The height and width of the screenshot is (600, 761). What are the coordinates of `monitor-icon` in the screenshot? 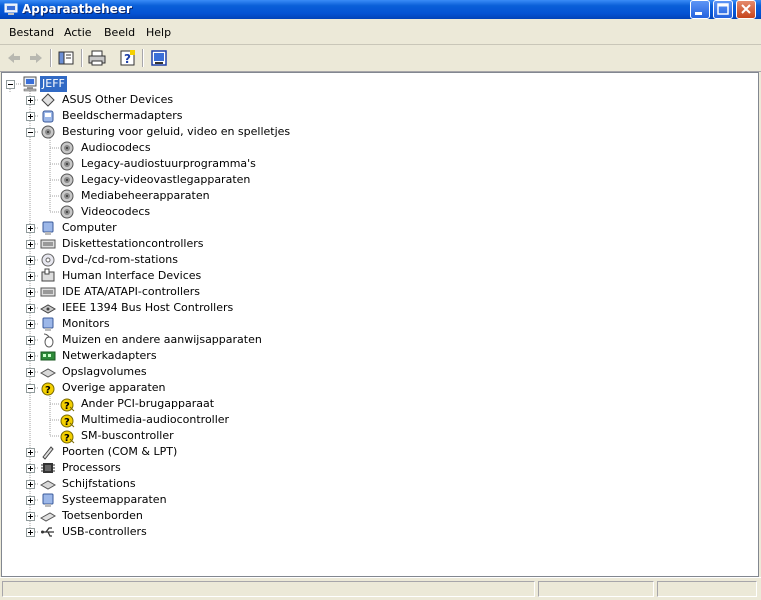 It's located at (48, 324).